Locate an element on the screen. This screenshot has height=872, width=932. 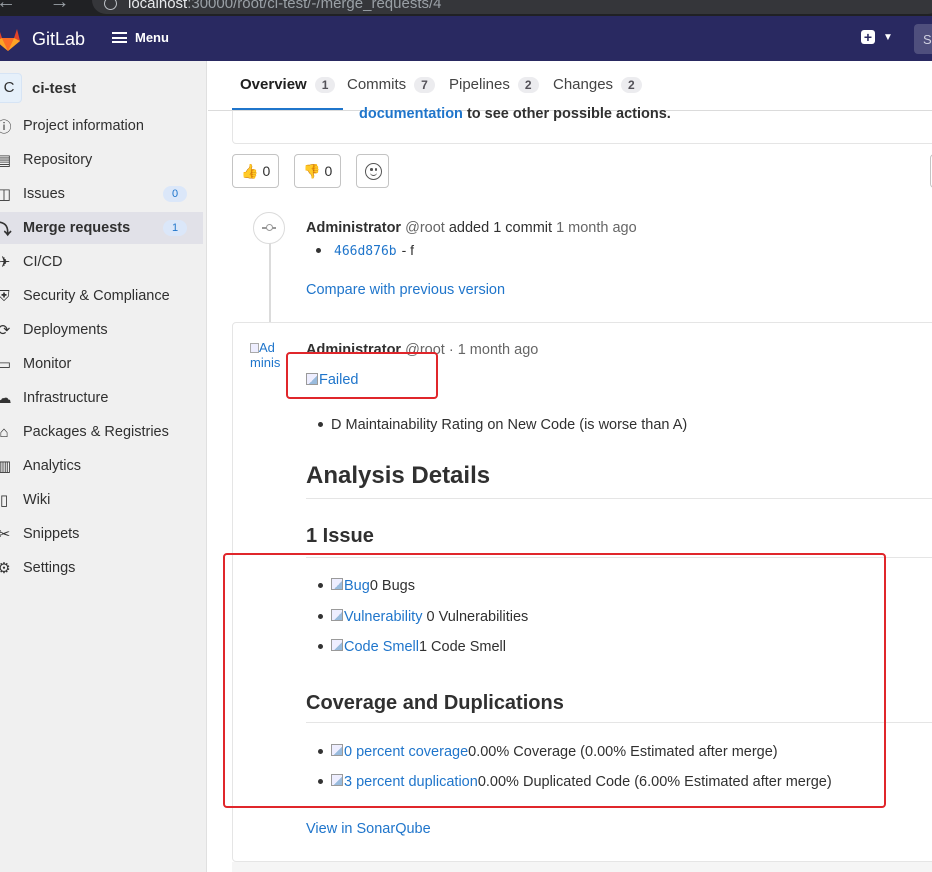
sidebar-item-wiki: ▯ Wiki is located at coordinates (101, 500).